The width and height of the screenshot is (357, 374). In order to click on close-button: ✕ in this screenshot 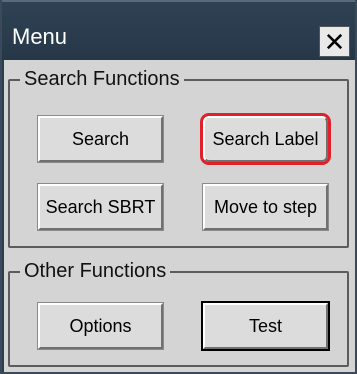, I will do `click(334, 41)`.